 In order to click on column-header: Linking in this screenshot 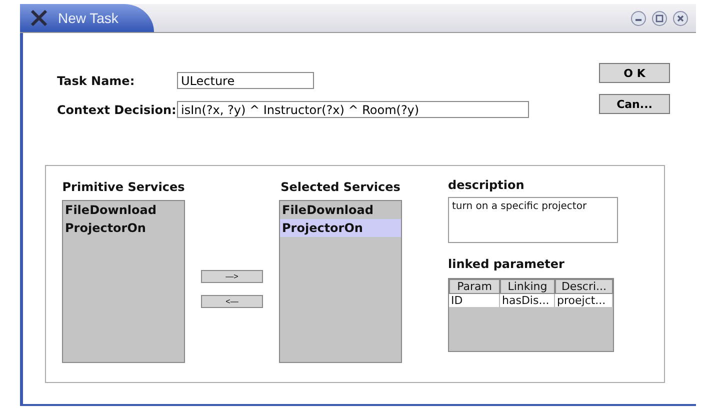, I will do `click(527, 286)`.